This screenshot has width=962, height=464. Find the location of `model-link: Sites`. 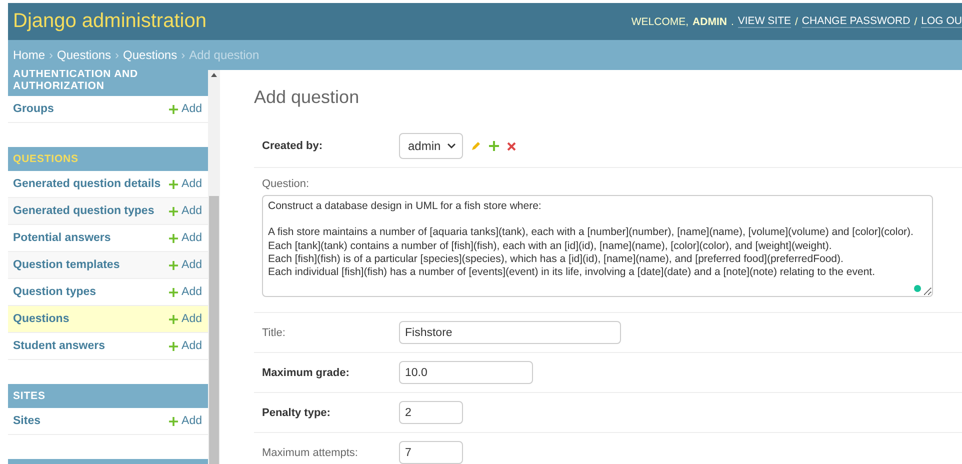

model-link: Sites is located at coordinates (26, 421).